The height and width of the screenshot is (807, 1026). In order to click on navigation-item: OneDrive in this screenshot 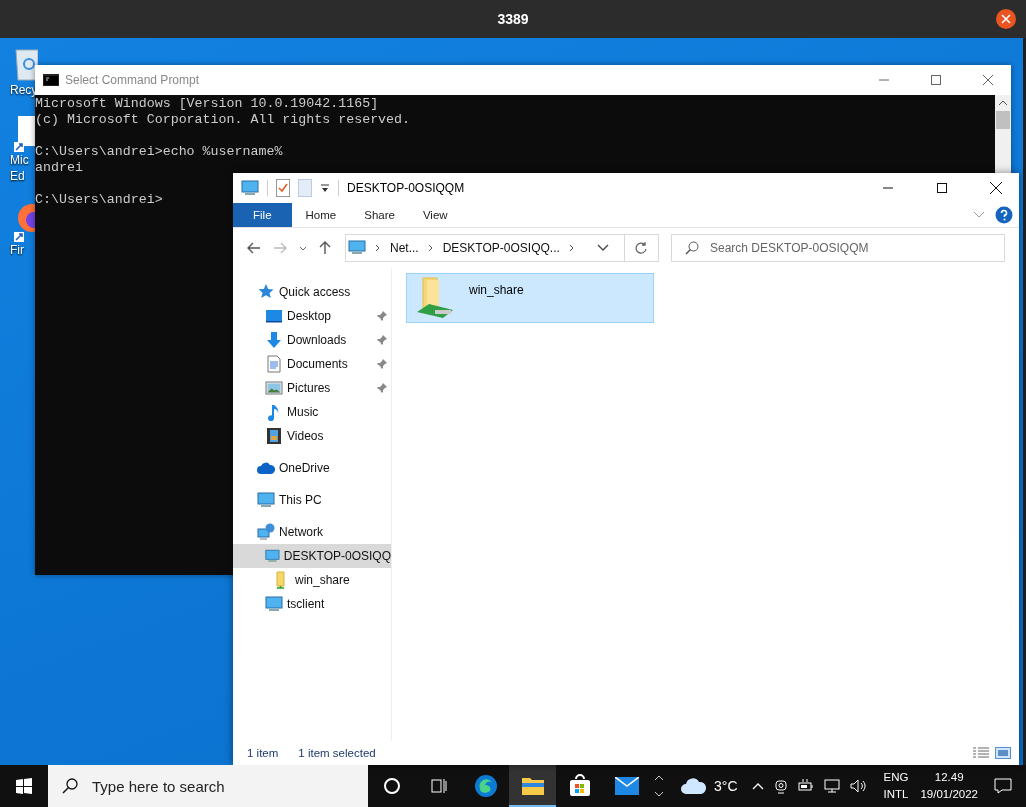, I will do `click(312, 468)`.